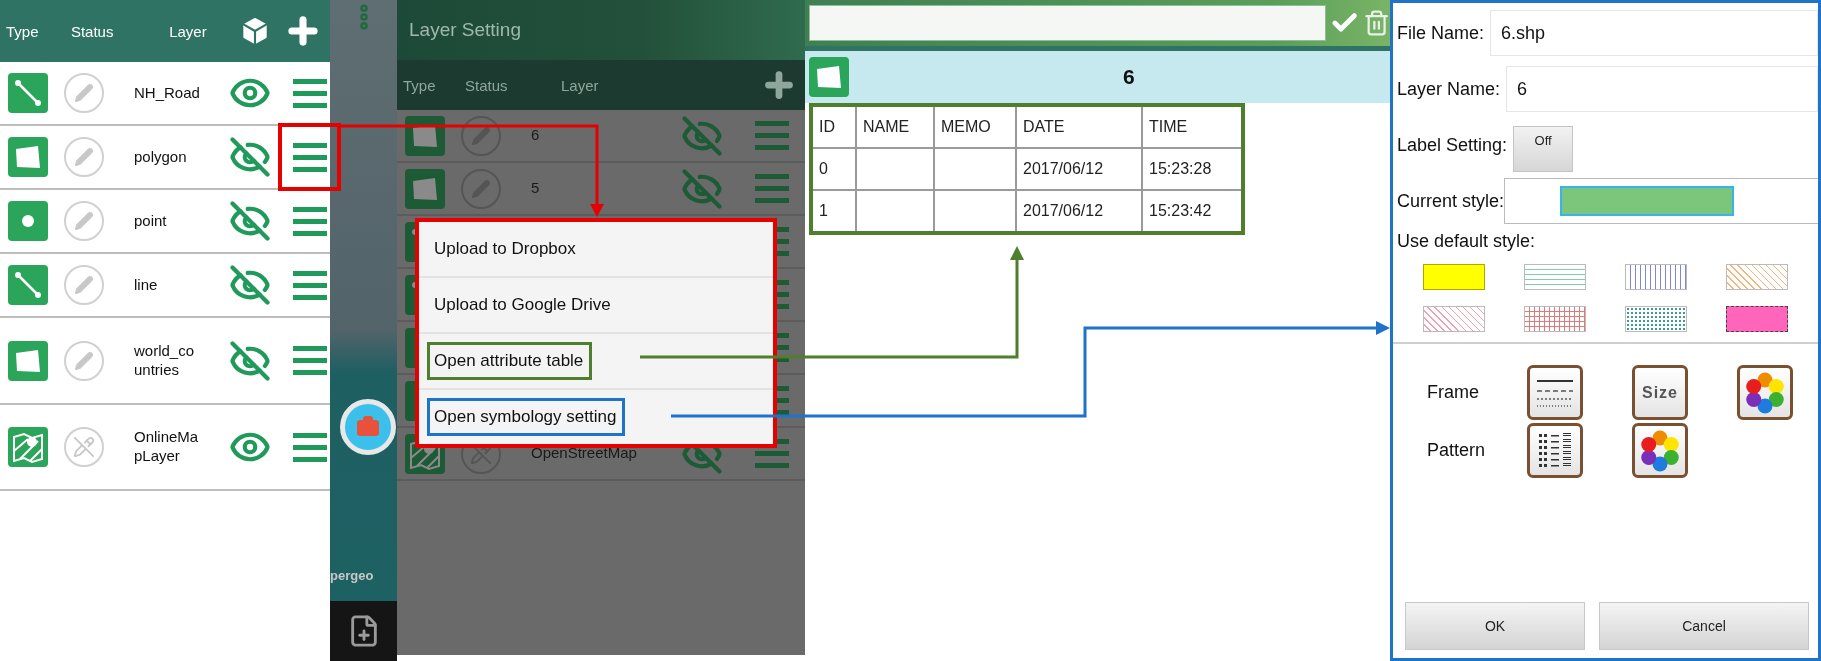 This screenshot has width=1821, height=661. I want to click on column-header: DATE, so click(1079, 126).